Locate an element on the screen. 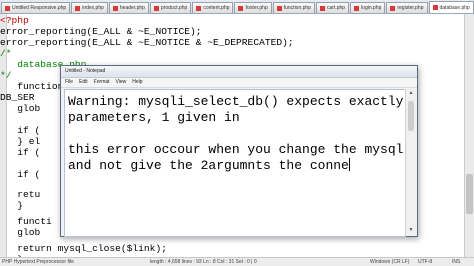 This screenshot has width=474, height=266. tab-cart: cart.php is located at coordinates (332, 7).